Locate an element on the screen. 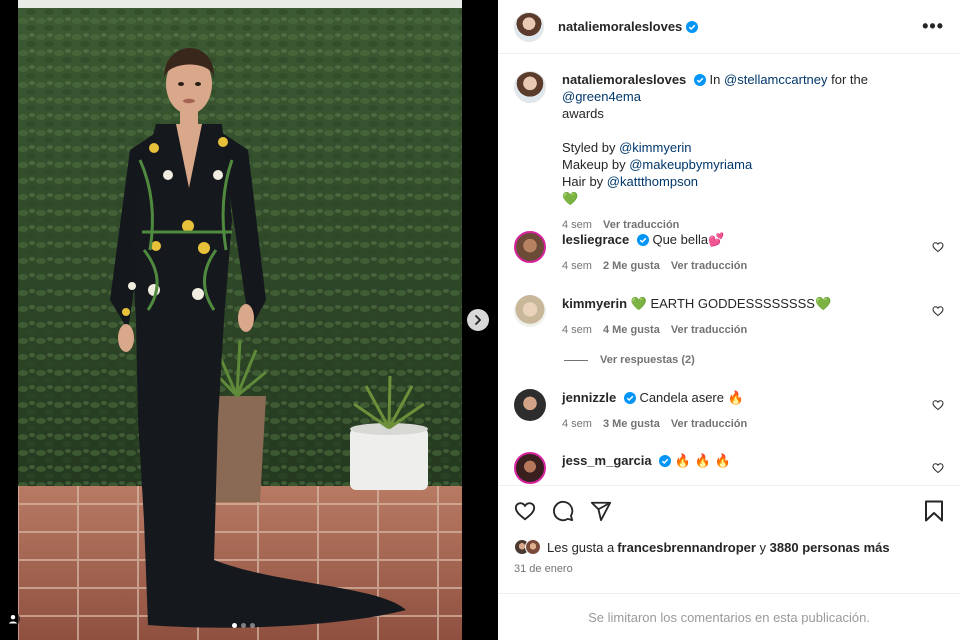 This screenshot has width=960, height=640. comment-text: Candela asere 🔥 is located at coordinates (691, 397).